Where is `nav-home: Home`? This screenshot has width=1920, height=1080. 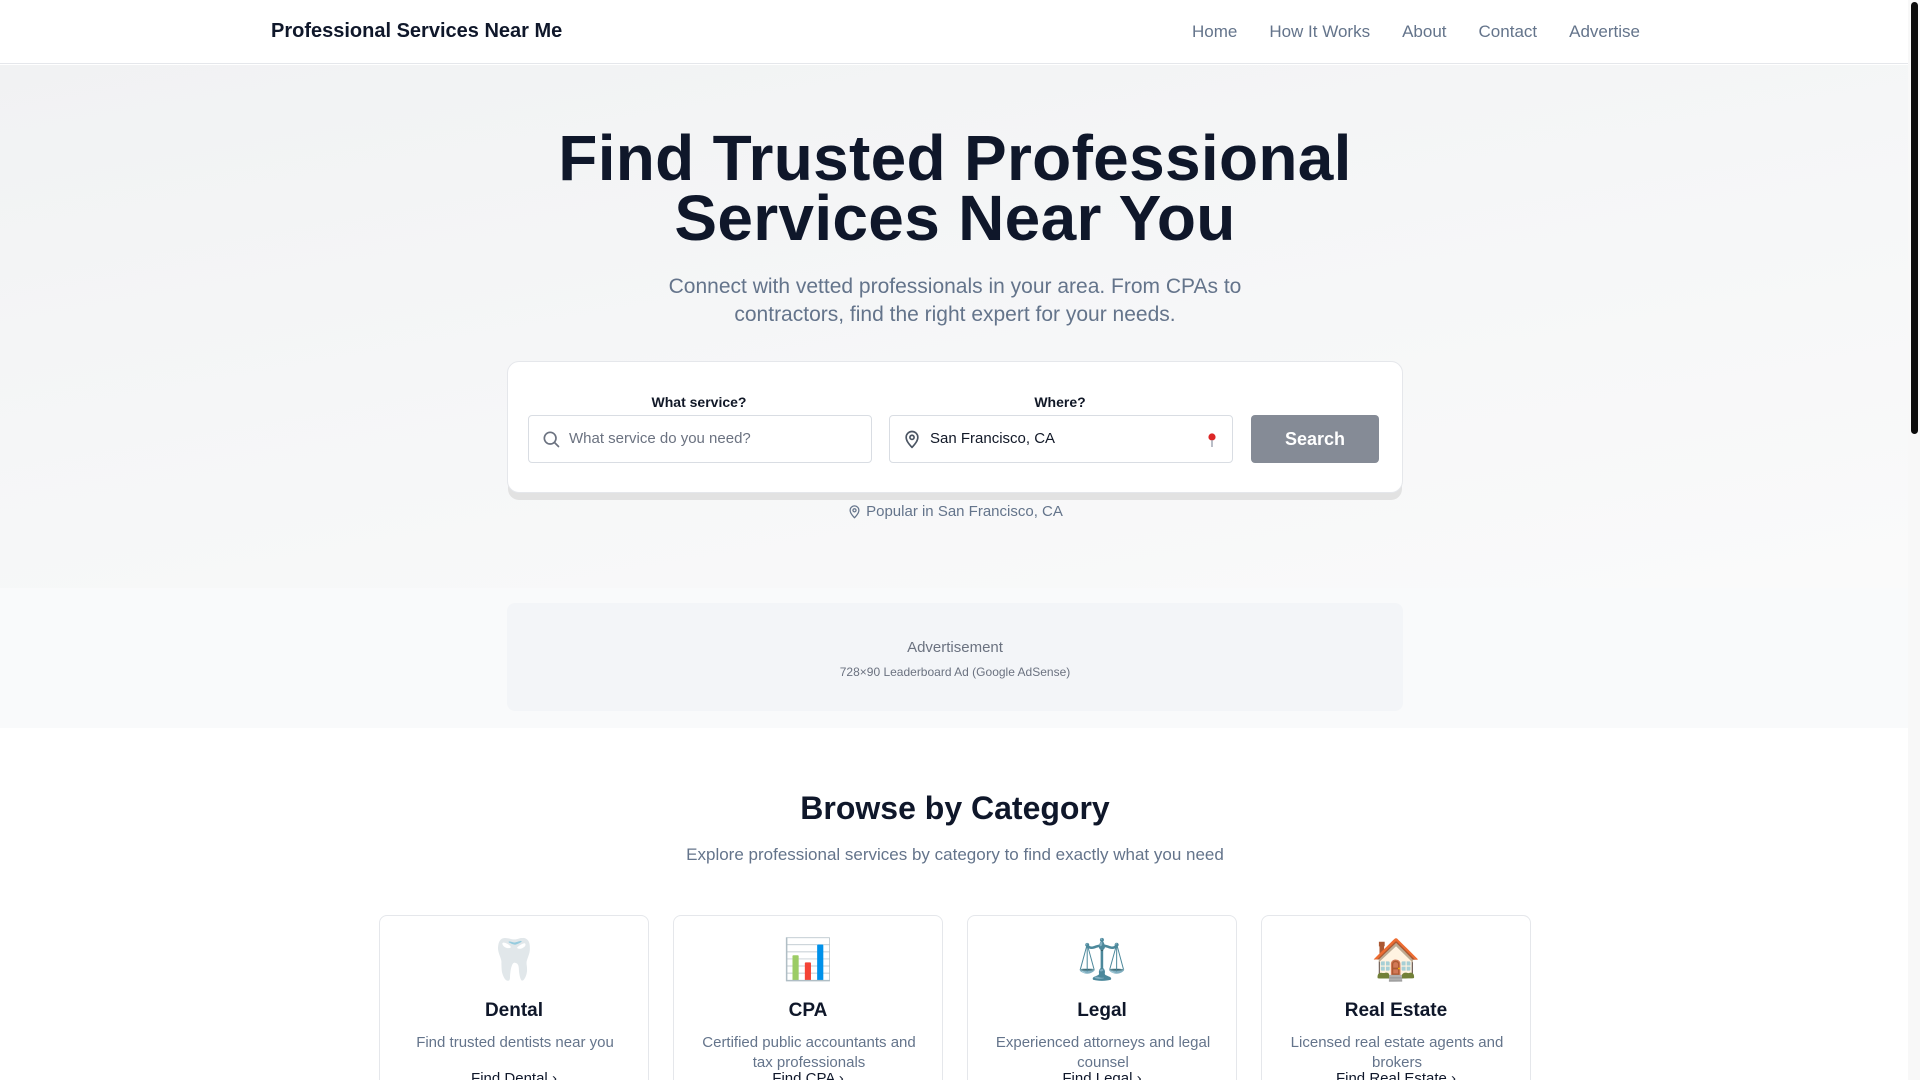 nav-home: Home is located at coordinates (1214, 32).